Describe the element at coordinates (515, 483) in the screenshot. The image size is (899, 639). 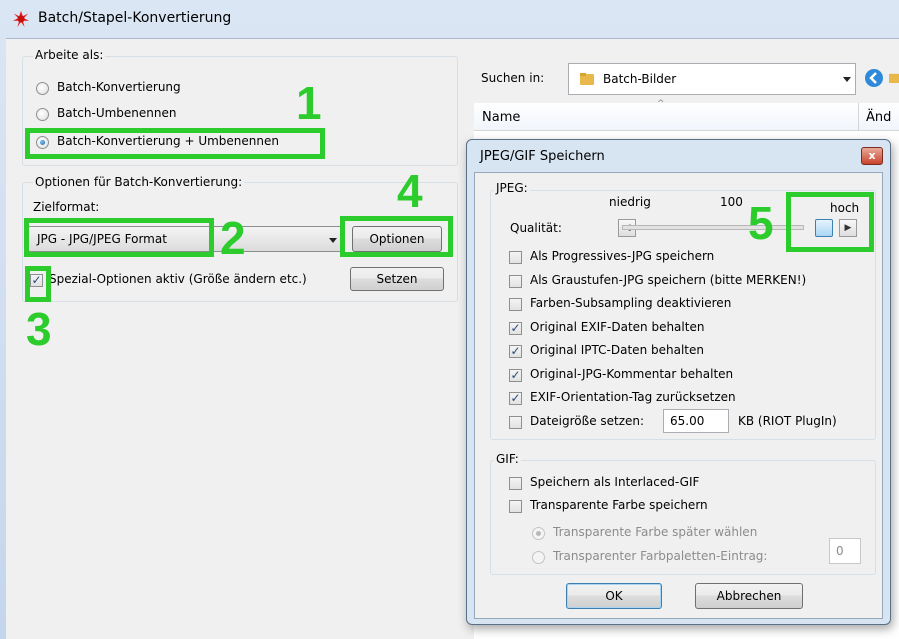
I see `gif-interlaced-checkbox` at that location.